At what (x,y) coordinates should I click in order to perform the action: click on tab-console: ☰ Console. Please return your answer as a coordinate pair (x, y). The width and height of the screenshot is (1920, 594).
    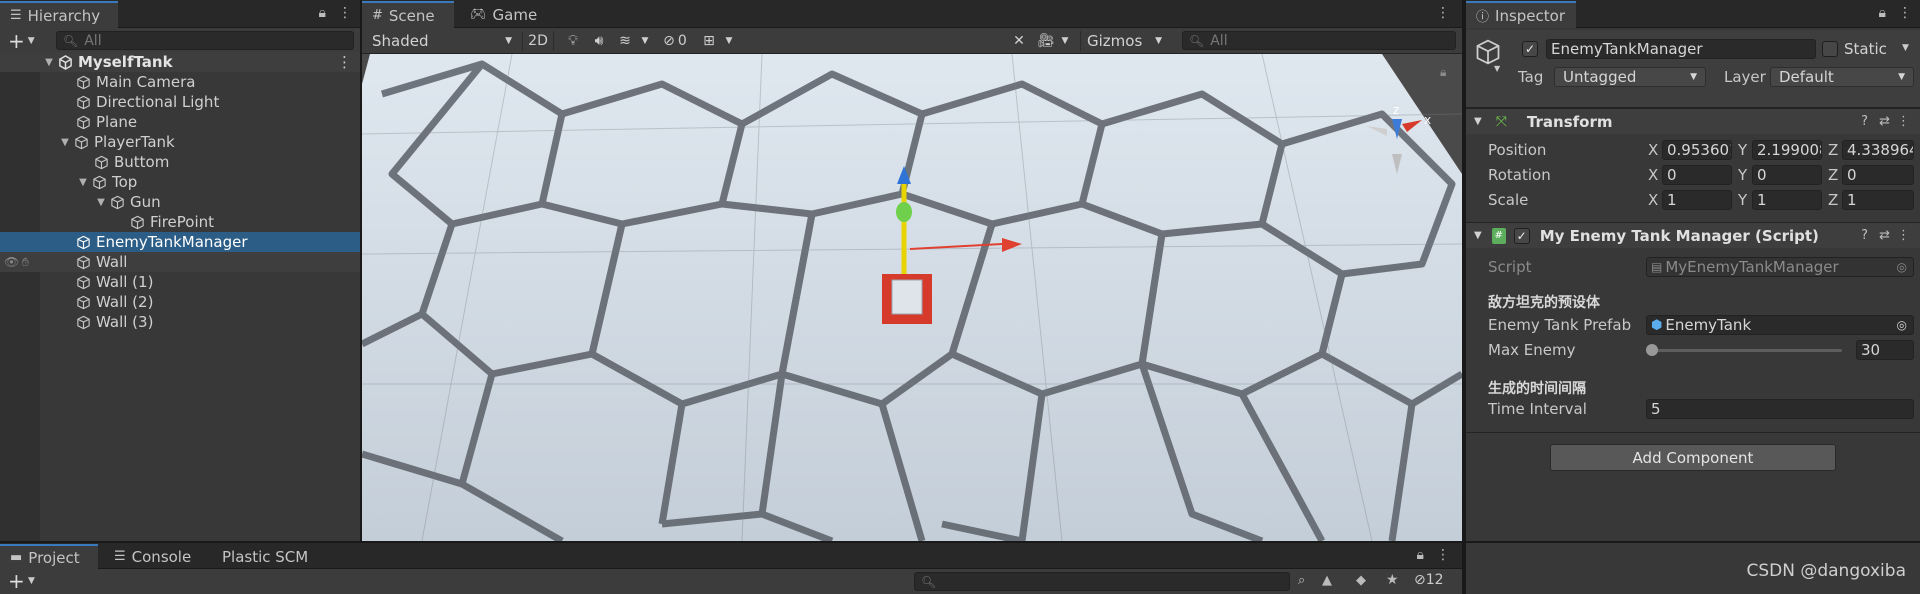
    Looking at the image, I should click on (154, 556).